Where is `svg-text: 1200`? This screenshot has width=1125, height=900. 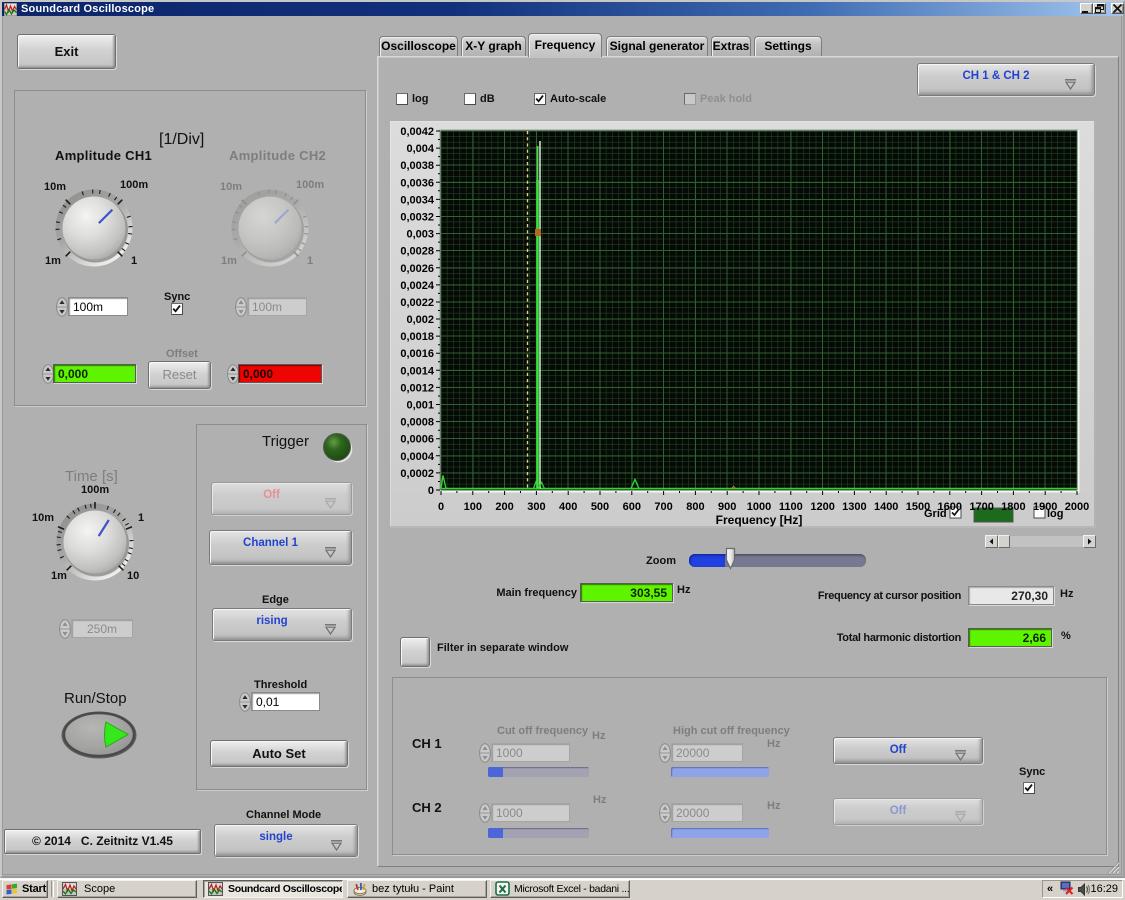
svg-text: 1200 is located at coordinates (822, 507).